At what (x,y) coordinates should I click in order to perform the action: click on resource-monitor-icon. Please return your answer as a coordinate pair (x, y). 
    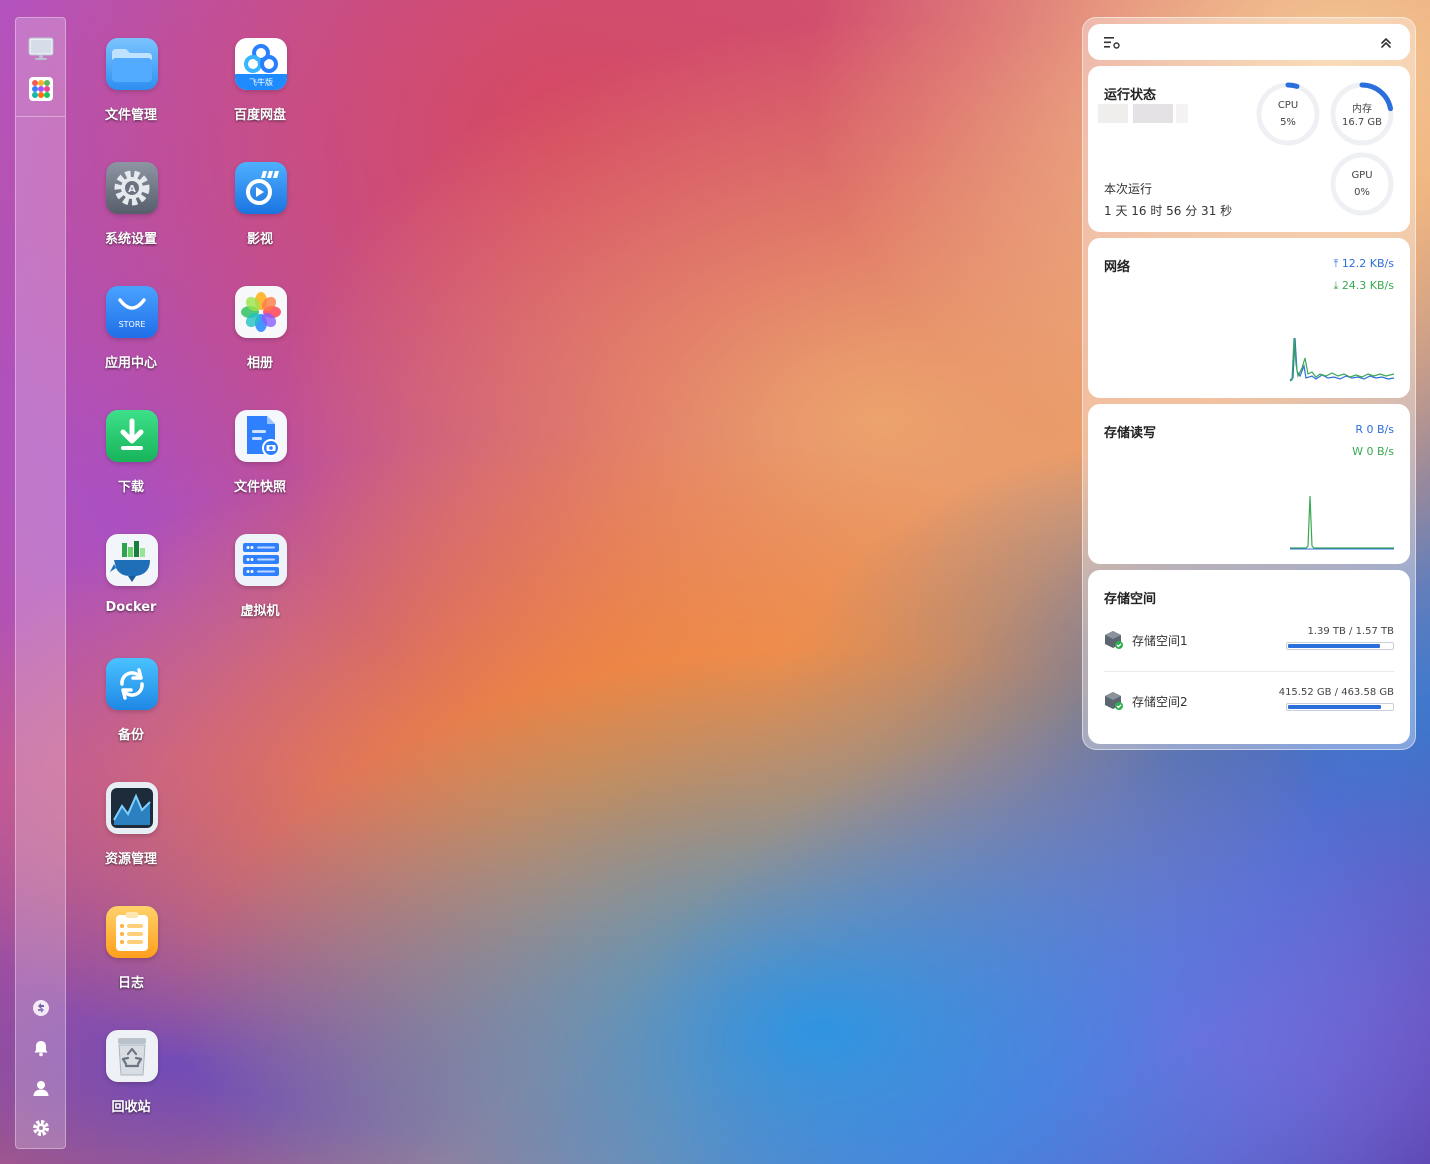
    Looking at the image, I should click on (132, 808).